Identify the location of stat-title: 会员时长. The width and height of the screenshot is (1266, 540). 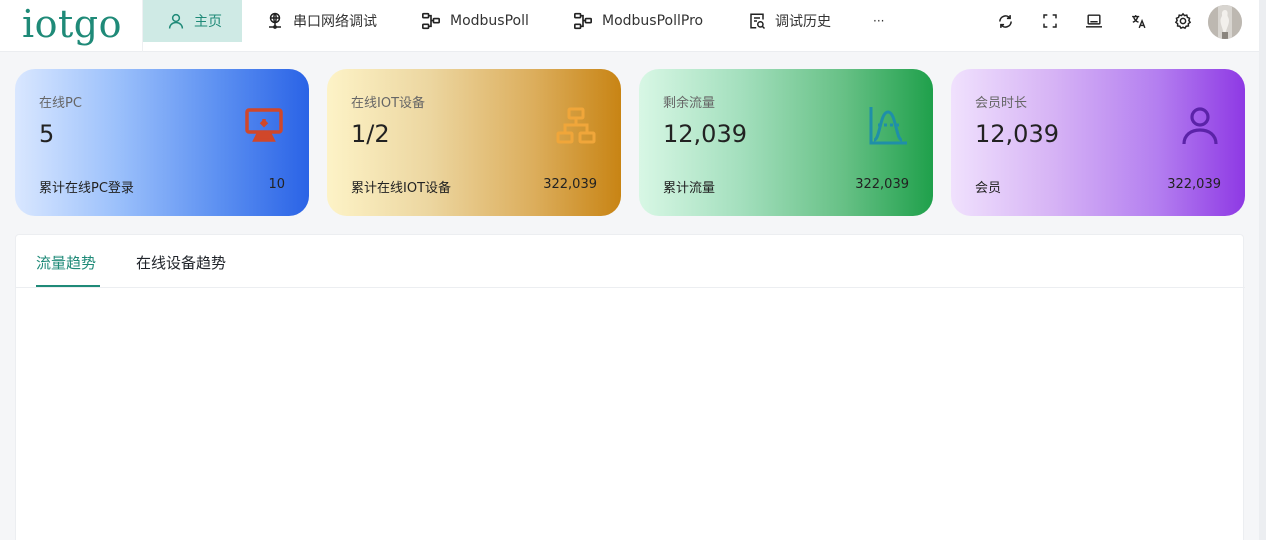
(1001, 103).